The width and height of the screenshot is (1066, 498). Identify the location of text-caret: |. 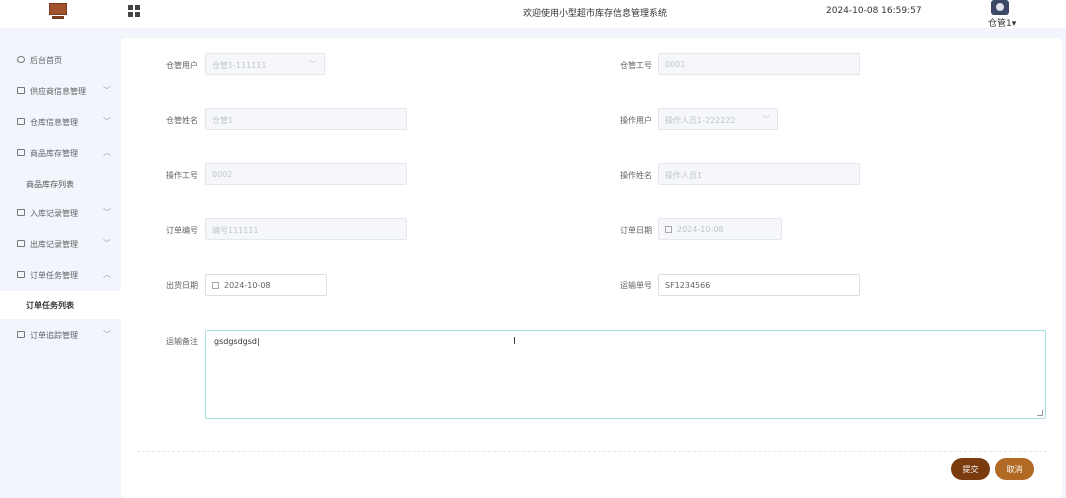
(258, 341).